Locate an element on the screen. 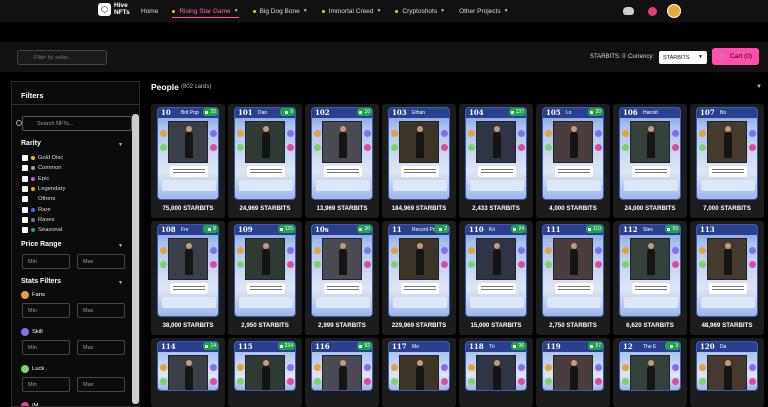 This screenshot has height=407, width=768. nft-card: 111 110 2,750 STARBITS is located at coordinates (573, 278).